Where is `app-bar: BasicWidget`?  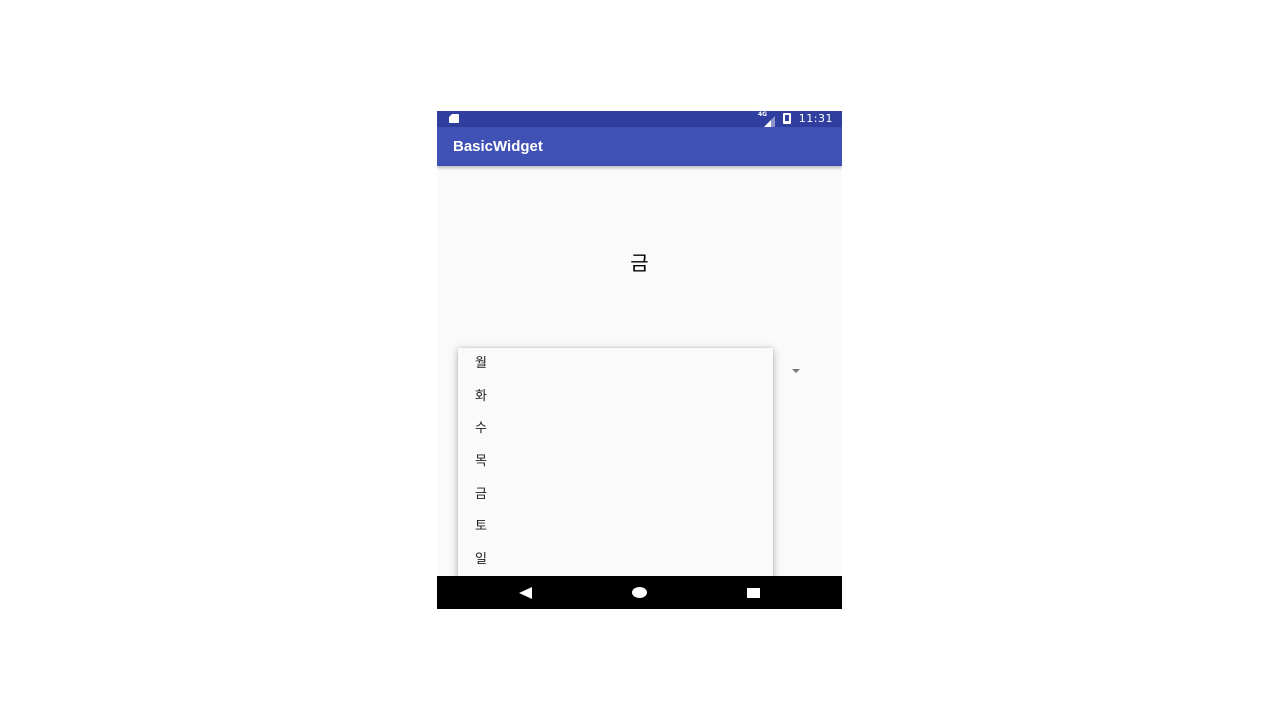 app-bar: BasicWidget is located at coordinates (639, 146).